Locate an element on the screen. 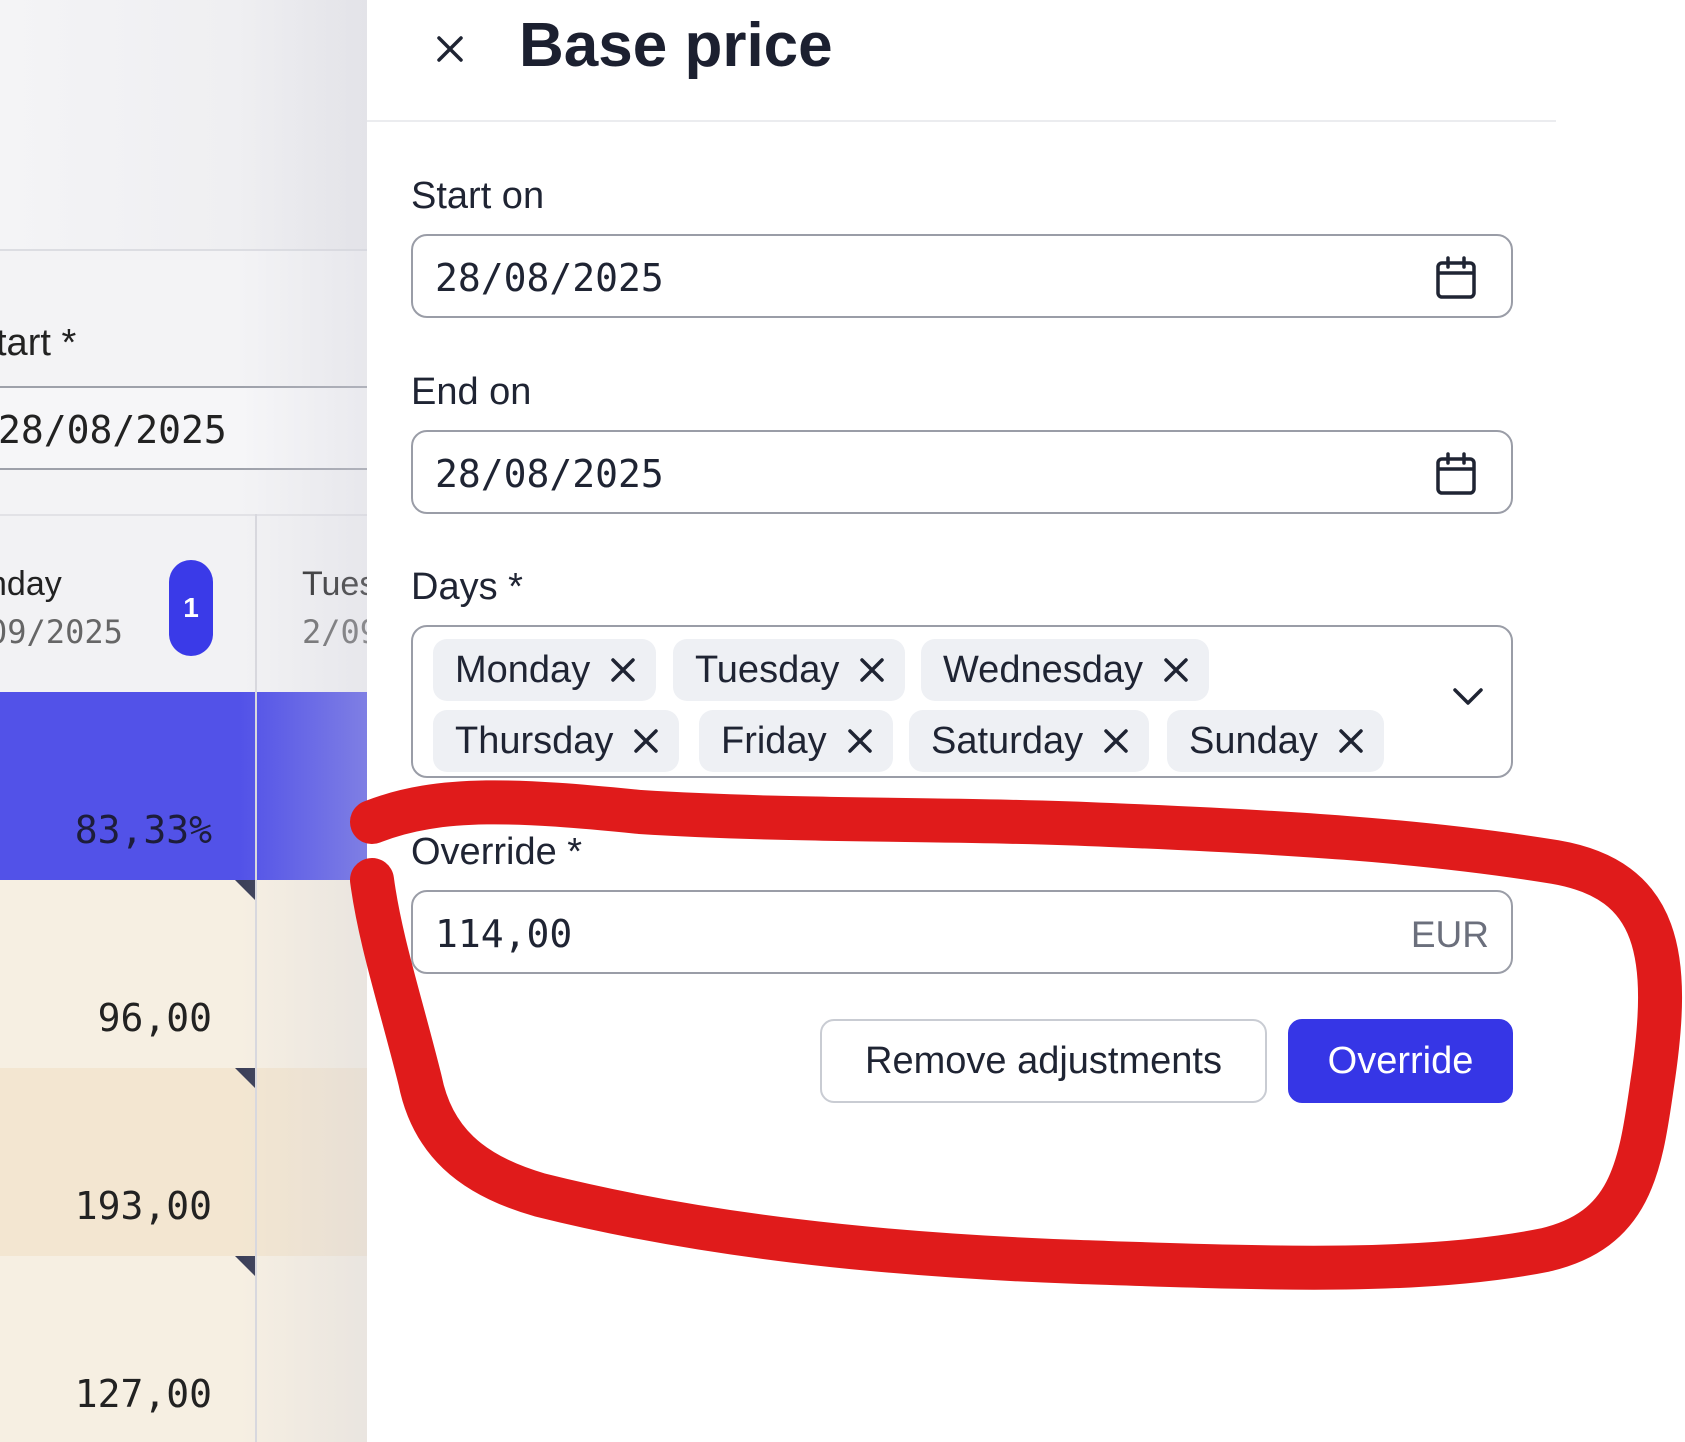  background-day-name: nday is located at coordinates (31, 584).